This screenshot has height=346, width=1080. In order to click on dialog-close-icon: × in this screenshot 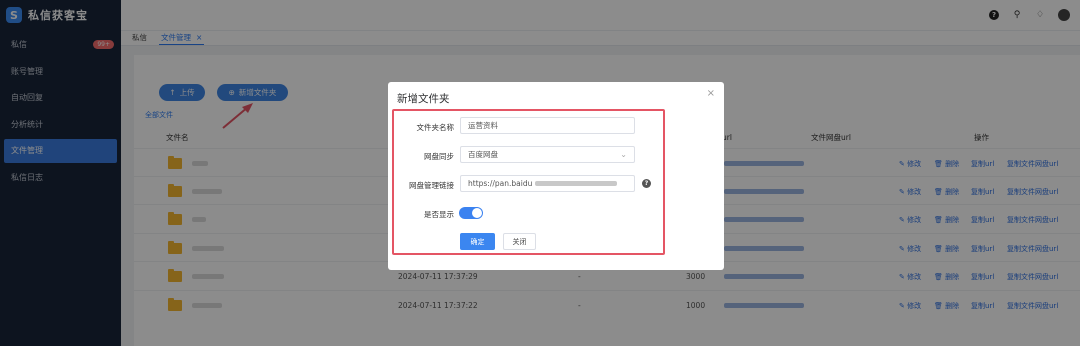, I will do `click(711, 93)`.